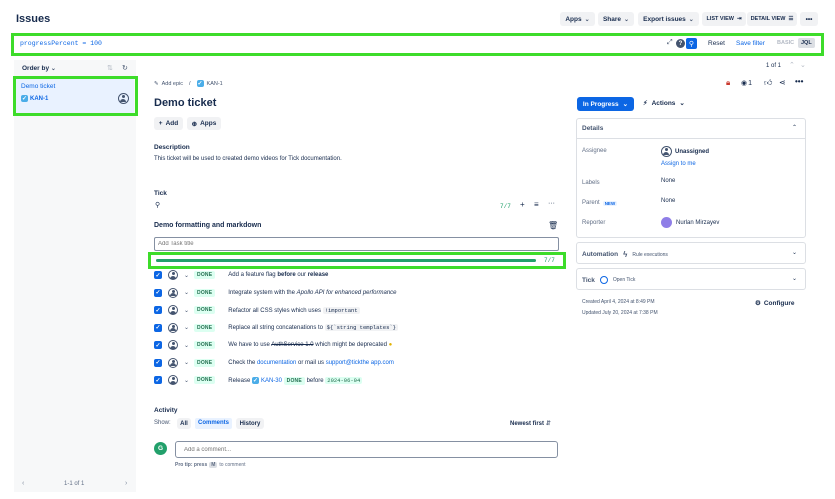 This screenshot has width=835, height=499. Describe the element at coordinates (536, 204) in the screenshot. I see `tick-filter-icon: ≡` at that location.